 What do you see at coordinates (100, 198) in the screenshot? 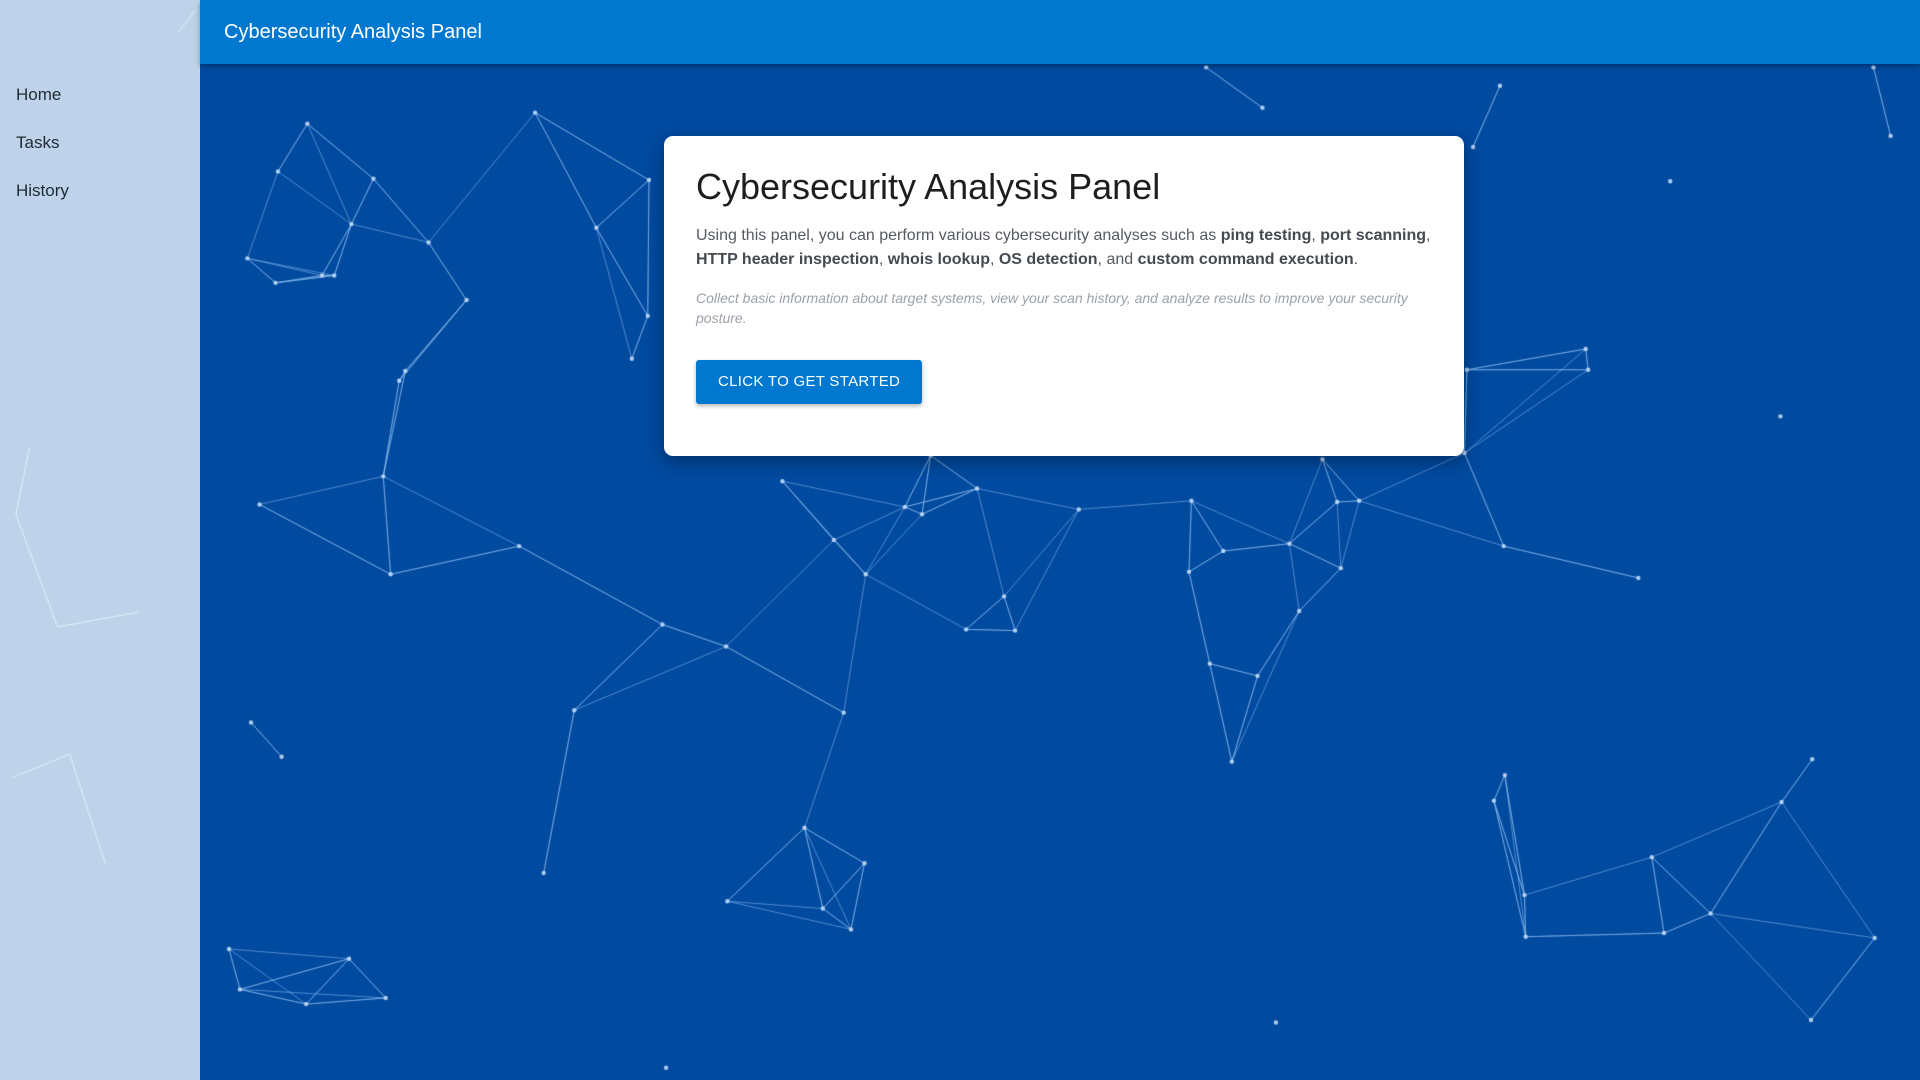
I see `sidebar-item-history: History` at bounding box center [100, 198].